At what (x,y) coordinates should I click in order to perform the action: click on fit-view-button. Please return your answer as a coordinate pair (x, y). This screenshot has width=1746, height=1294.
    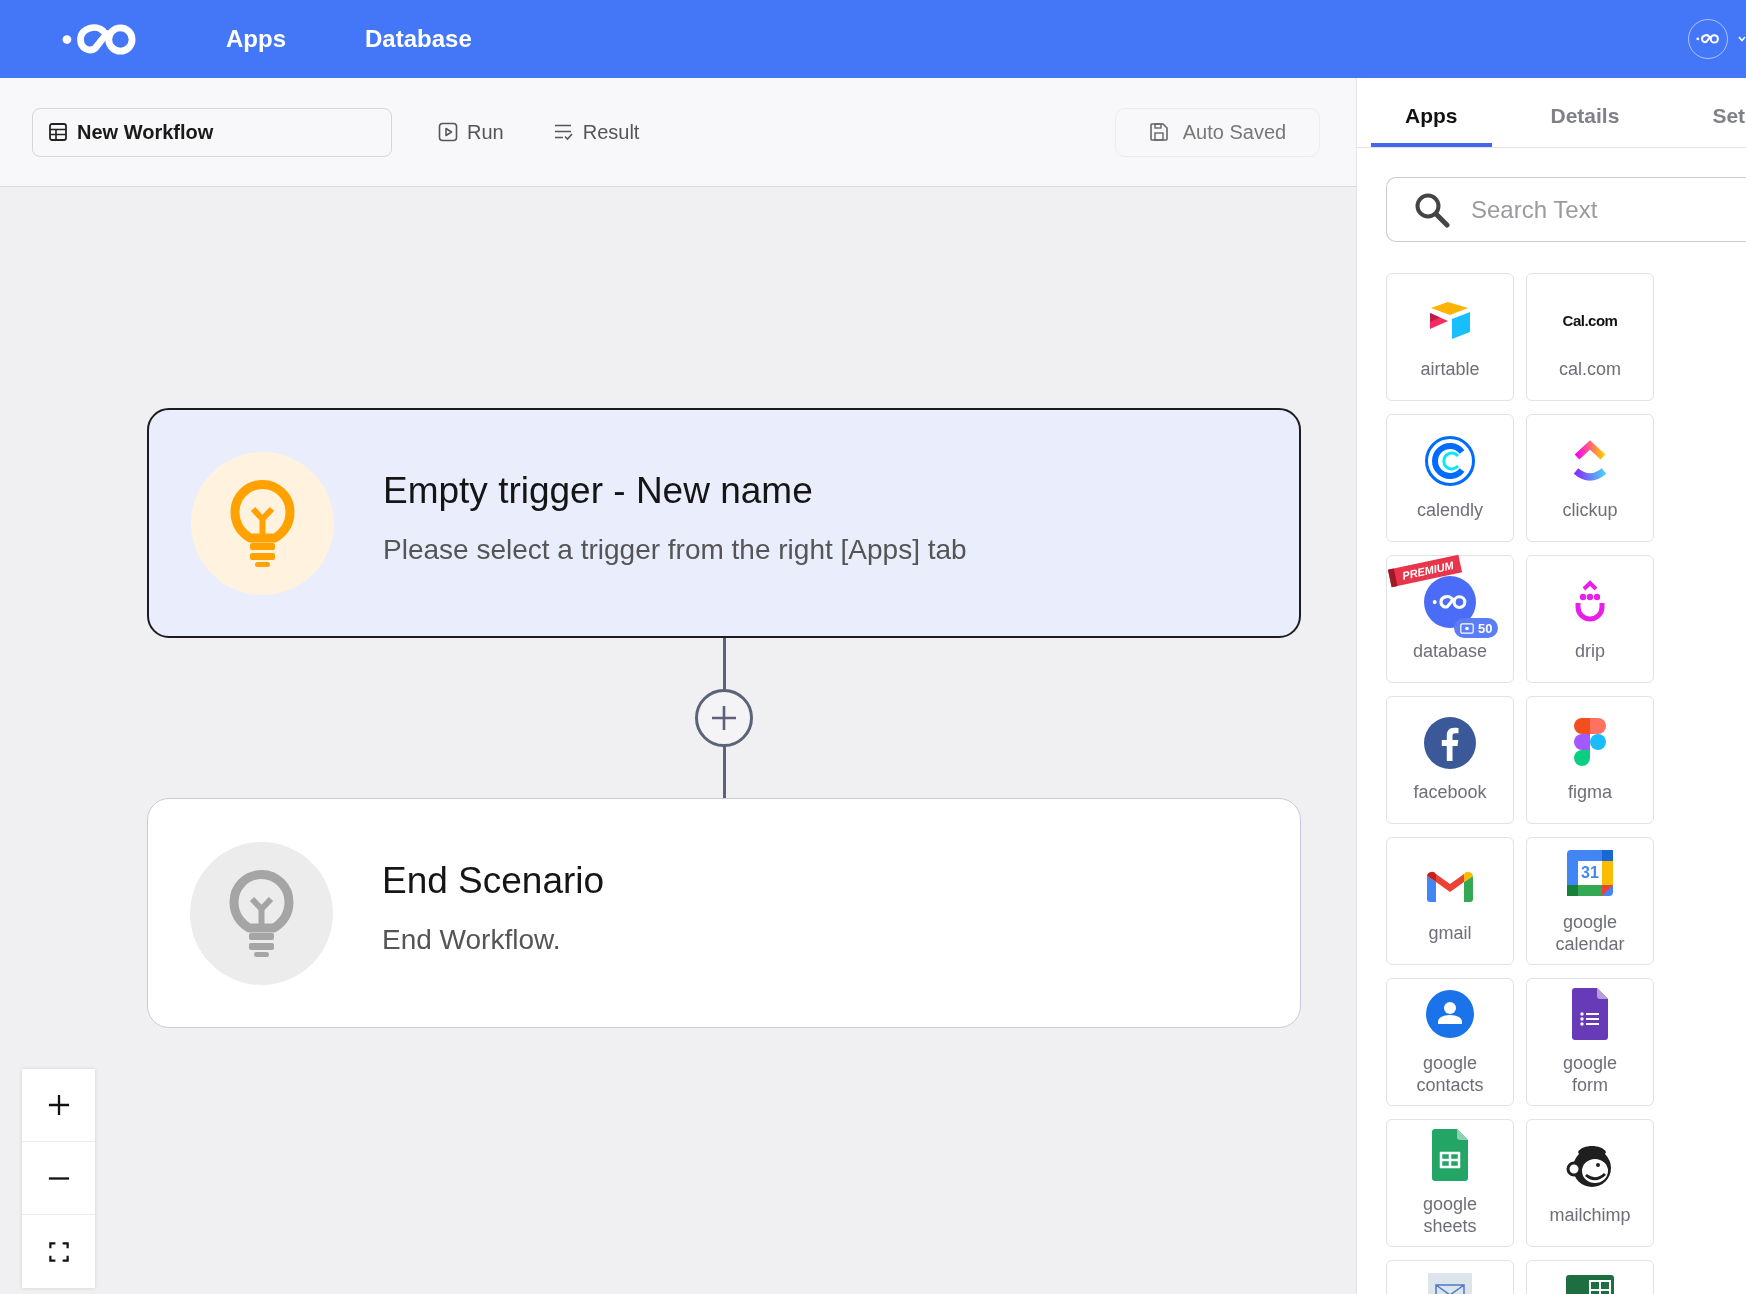
    Looking at the image, I should click on (58, 1251).